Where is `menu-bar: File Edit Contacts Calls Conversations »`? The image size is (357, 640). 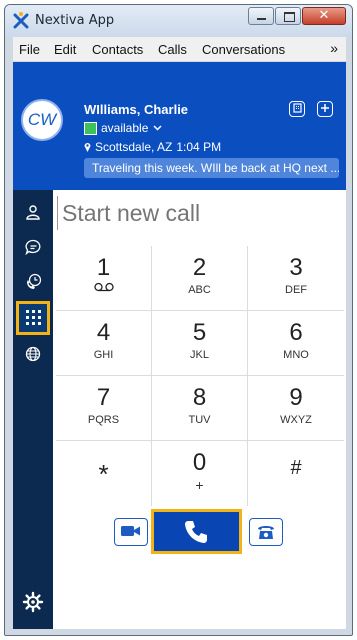
menu-bar: File Edit Contacts Calls Conversations » is located at coordinates (179, 49).